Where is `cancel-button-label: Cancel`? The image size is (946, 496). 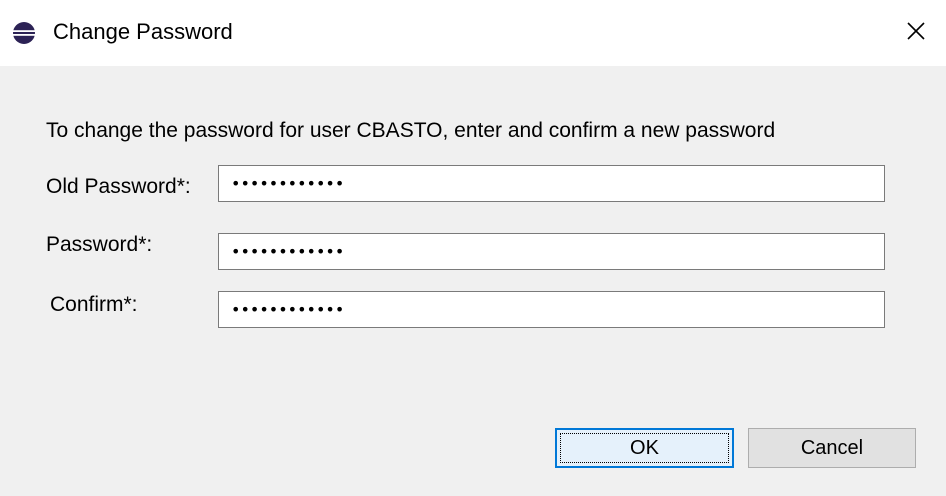 cancel-button-label: Cancel is located at coordinates (832, 447).